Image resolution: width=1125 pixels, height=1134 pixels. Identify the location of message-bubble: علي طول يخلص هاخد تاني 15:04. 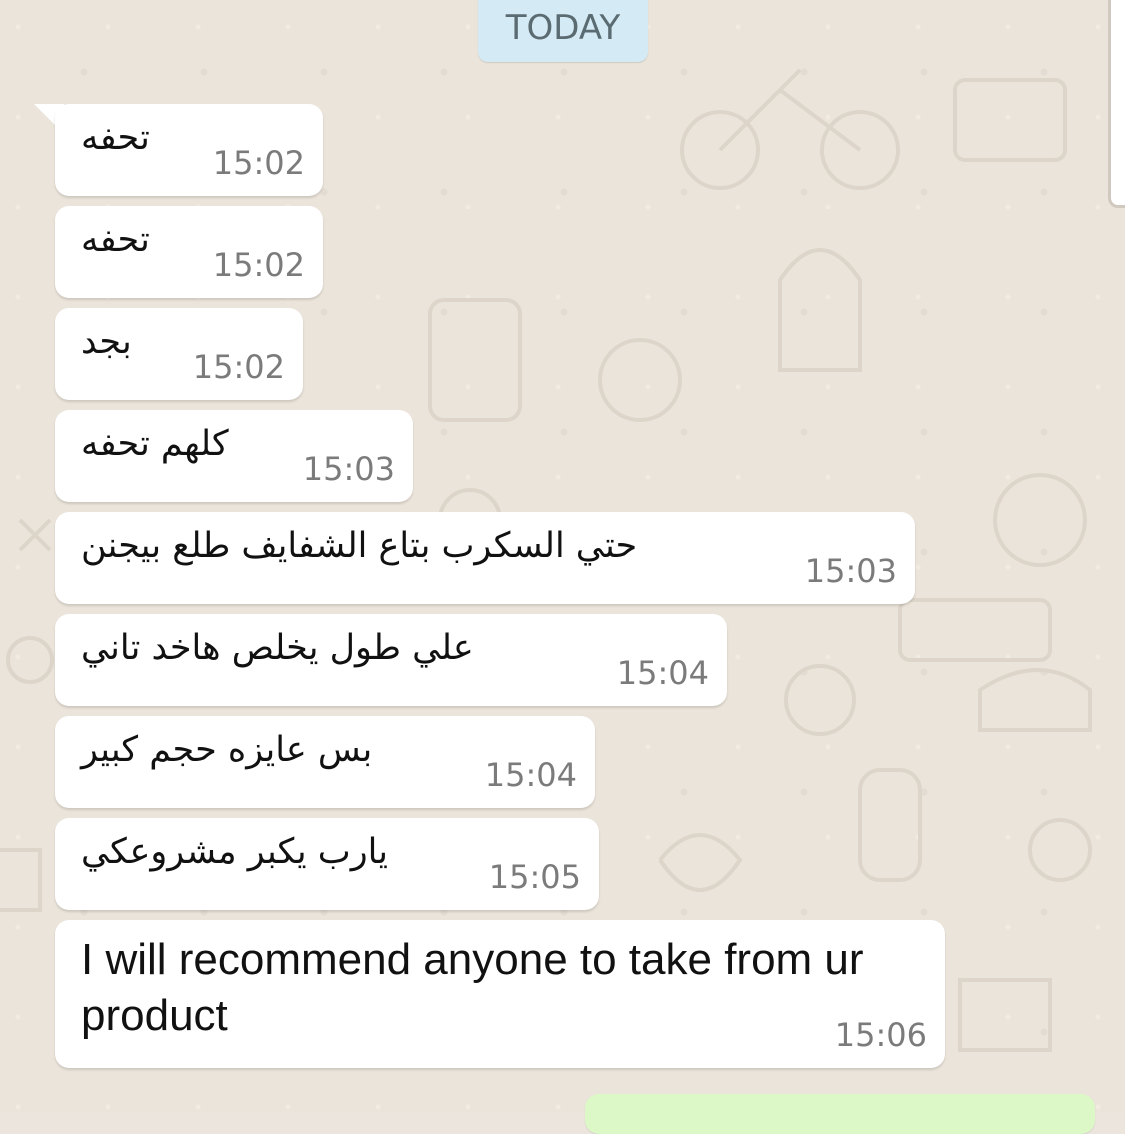
(391, 660).